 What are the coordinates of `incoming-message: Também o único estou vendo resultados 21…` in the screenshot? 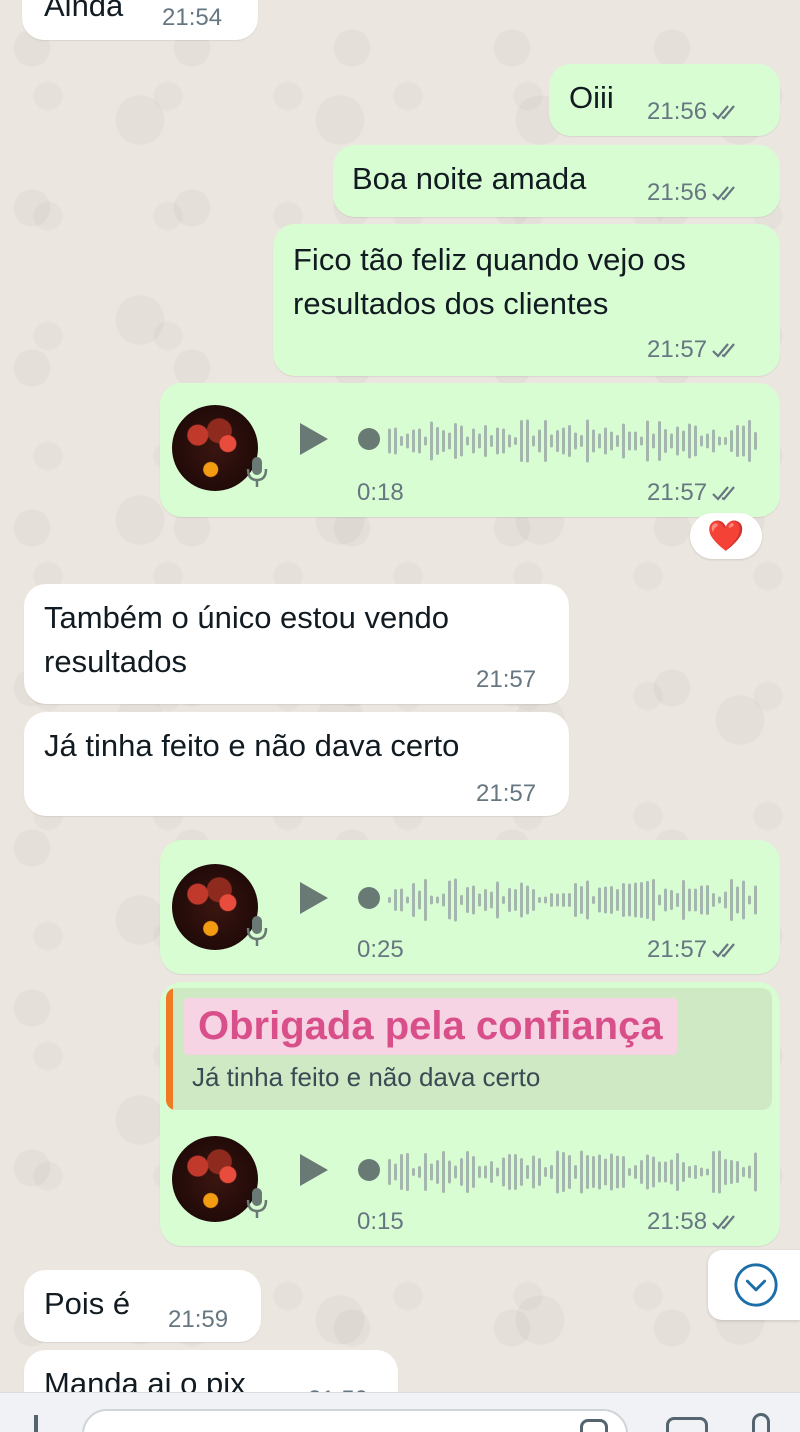 It's located at (296, 644).